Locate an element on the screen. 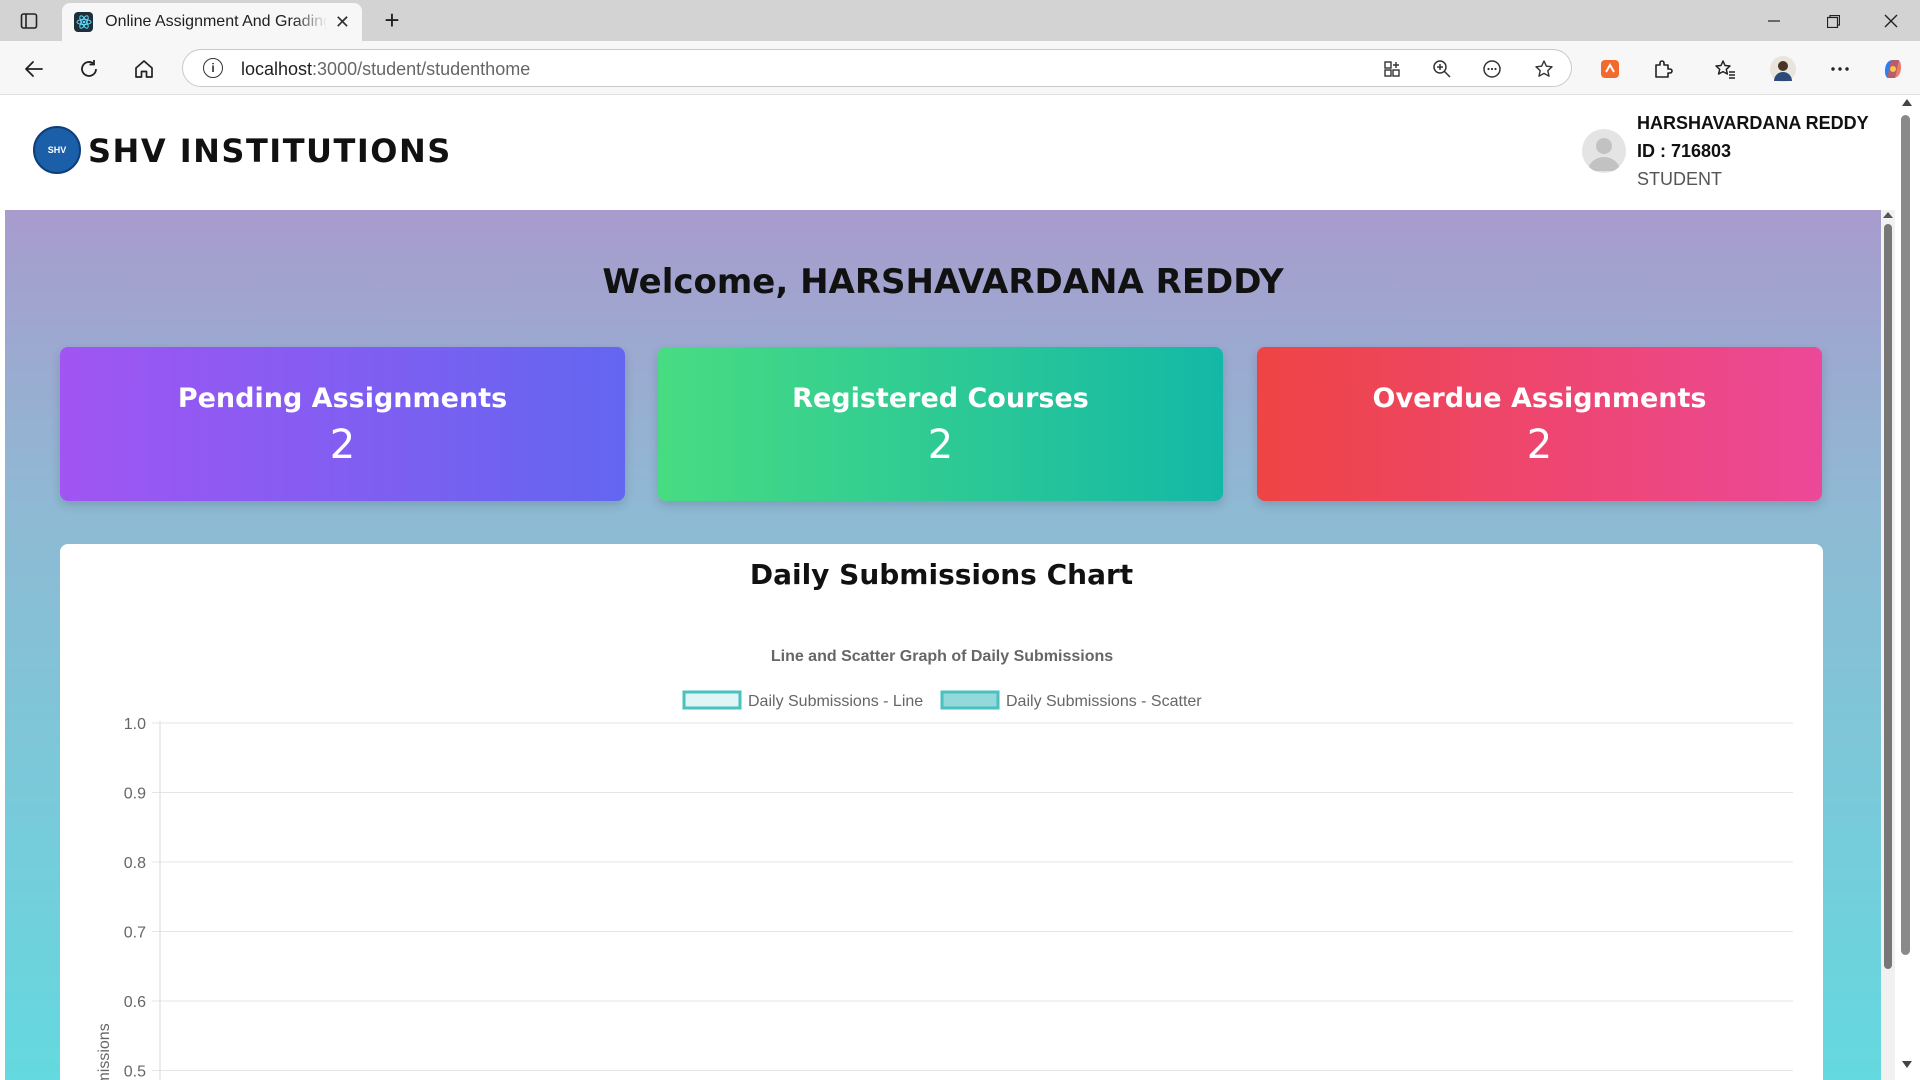  url-text: localhost:3000/student/studenthome is located at coordinates (385, 69).